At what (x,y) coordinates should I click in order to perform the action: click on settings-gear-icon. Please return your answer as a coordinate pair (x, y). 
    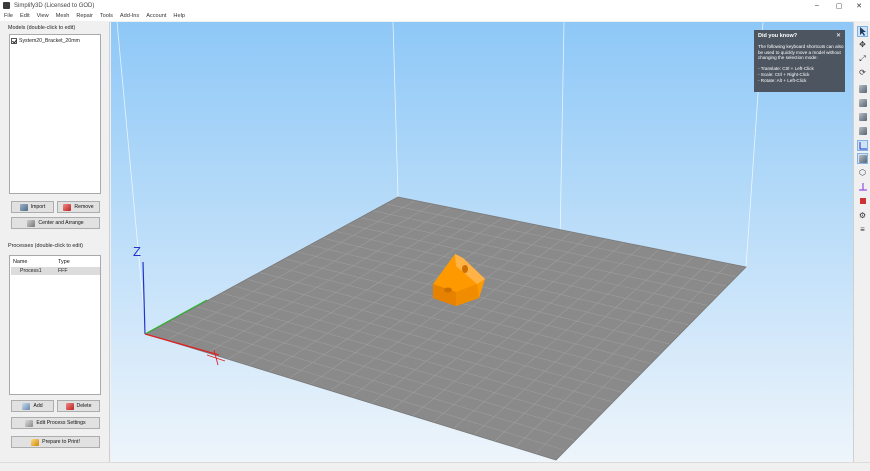
    Looking at the image, I should click on (29, 423).